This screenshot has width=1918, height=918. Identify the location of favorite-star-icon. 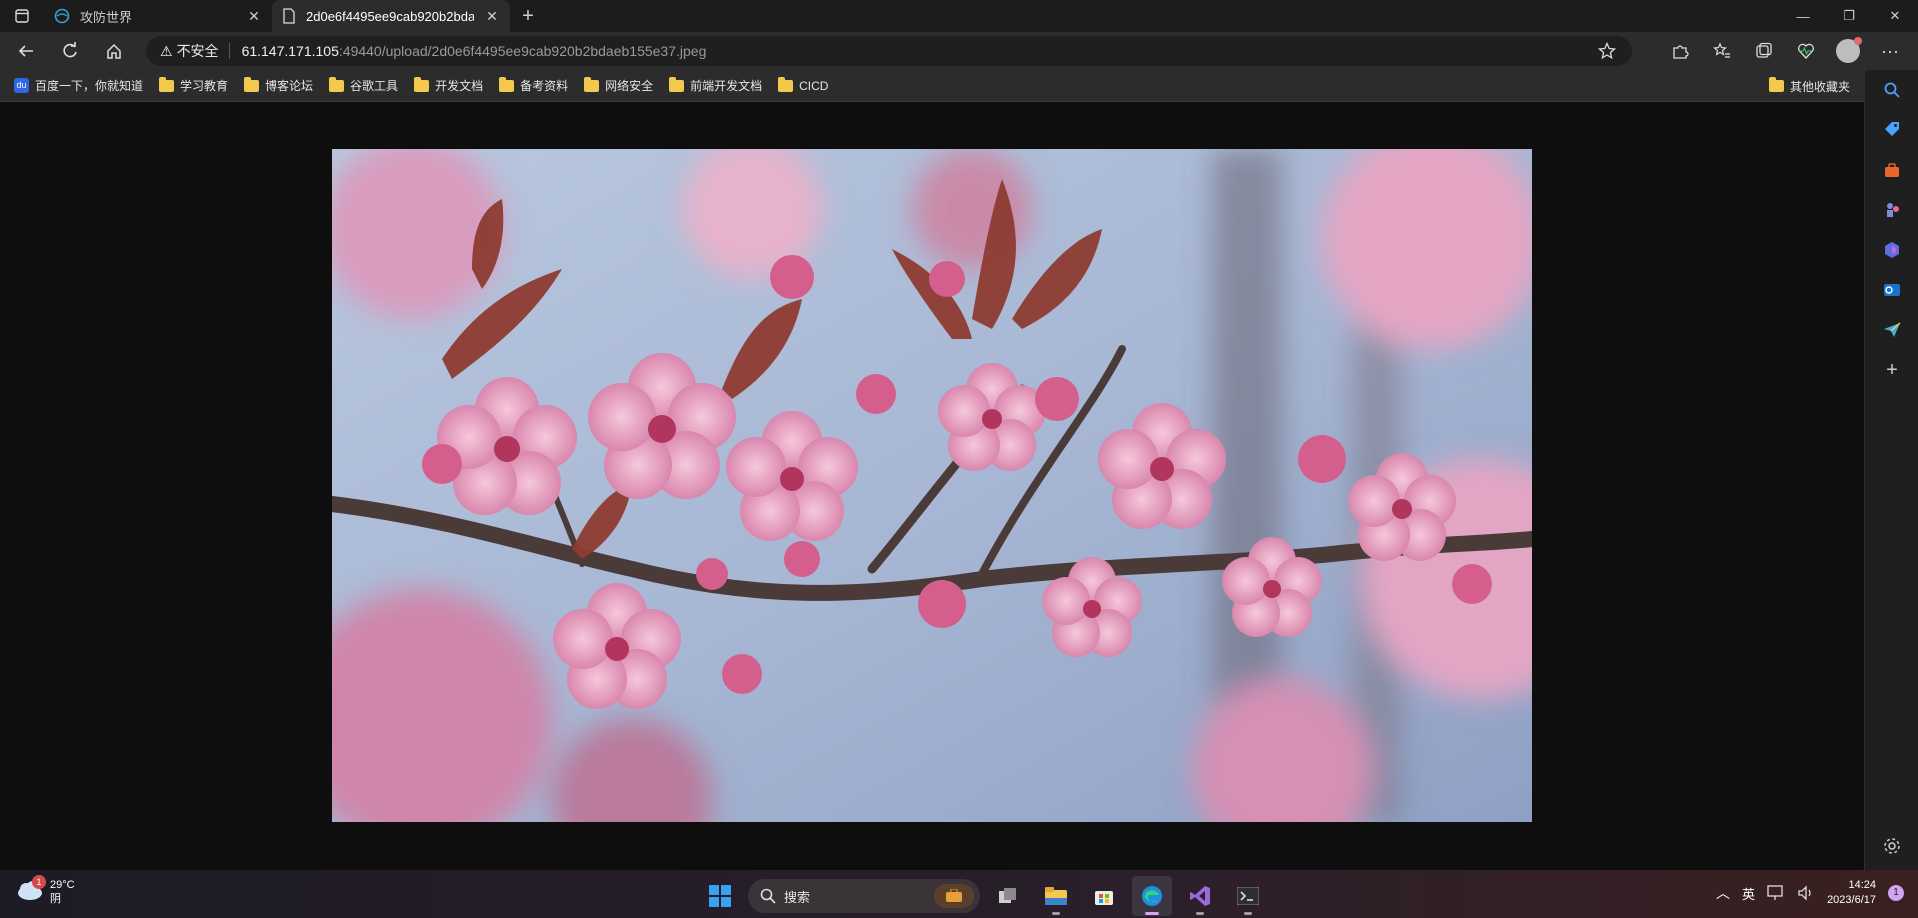
(1607, 52).